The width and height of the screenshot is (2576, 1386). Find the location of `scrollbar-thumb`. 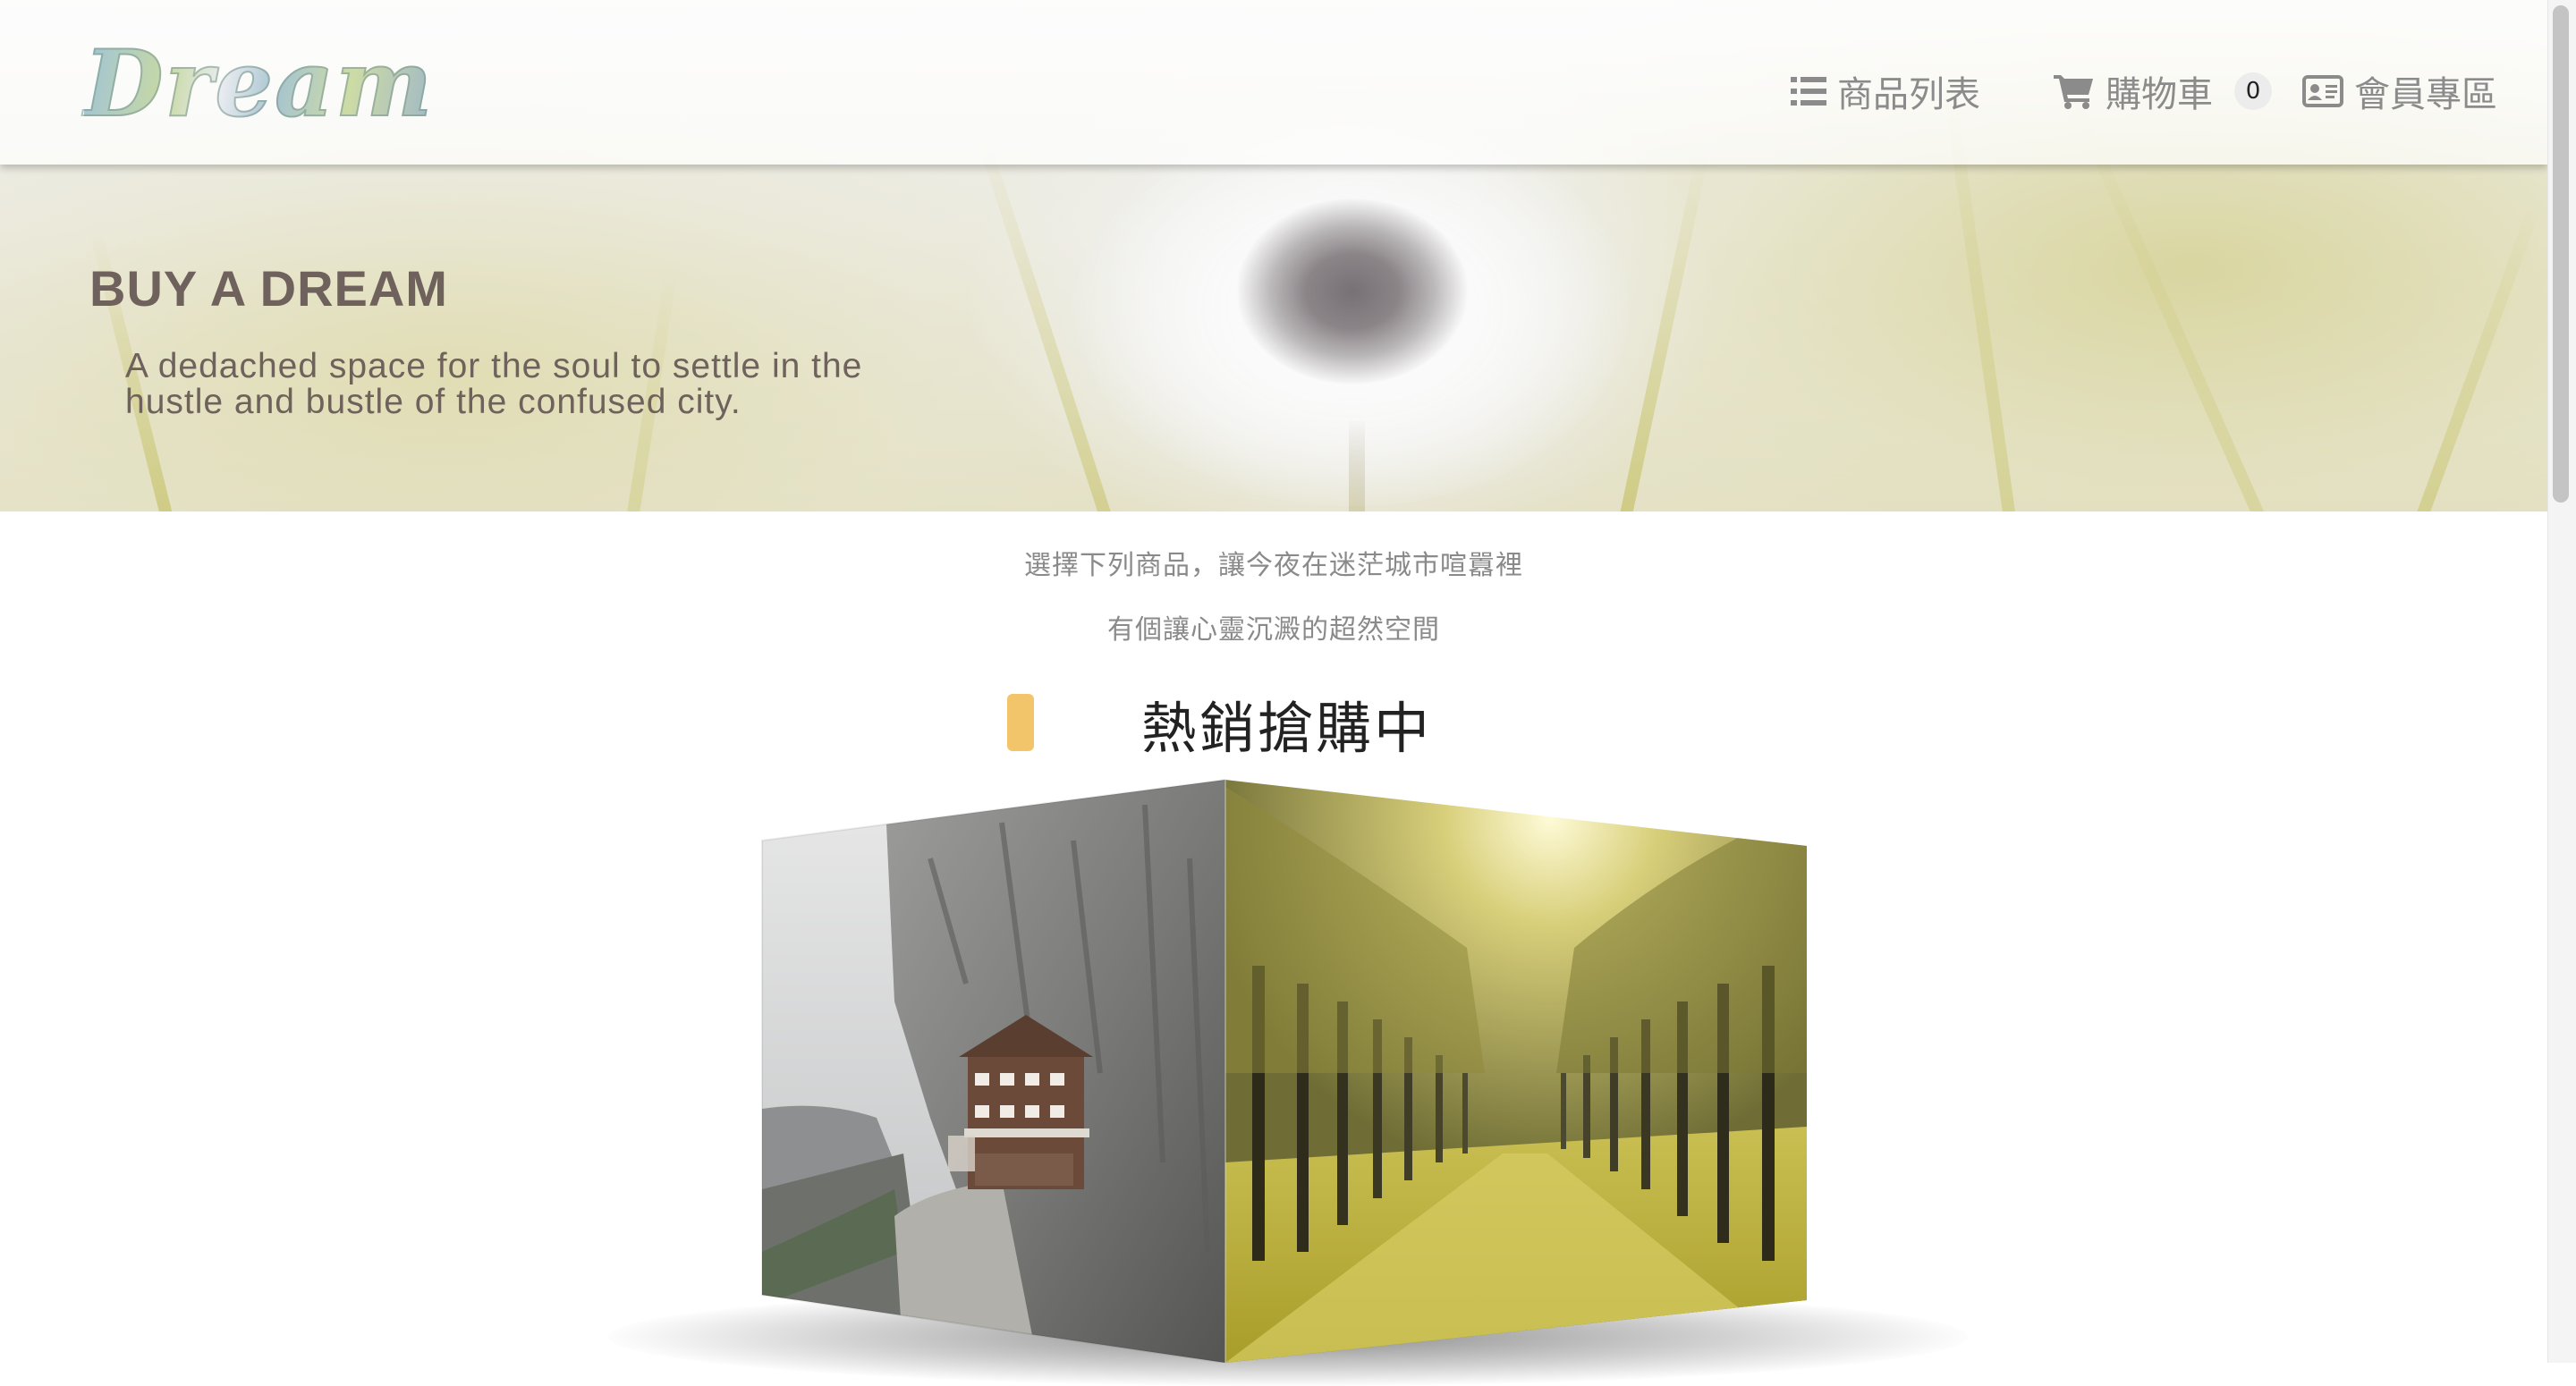

scrollbar-thumb is located at coordinates (2561, 254).